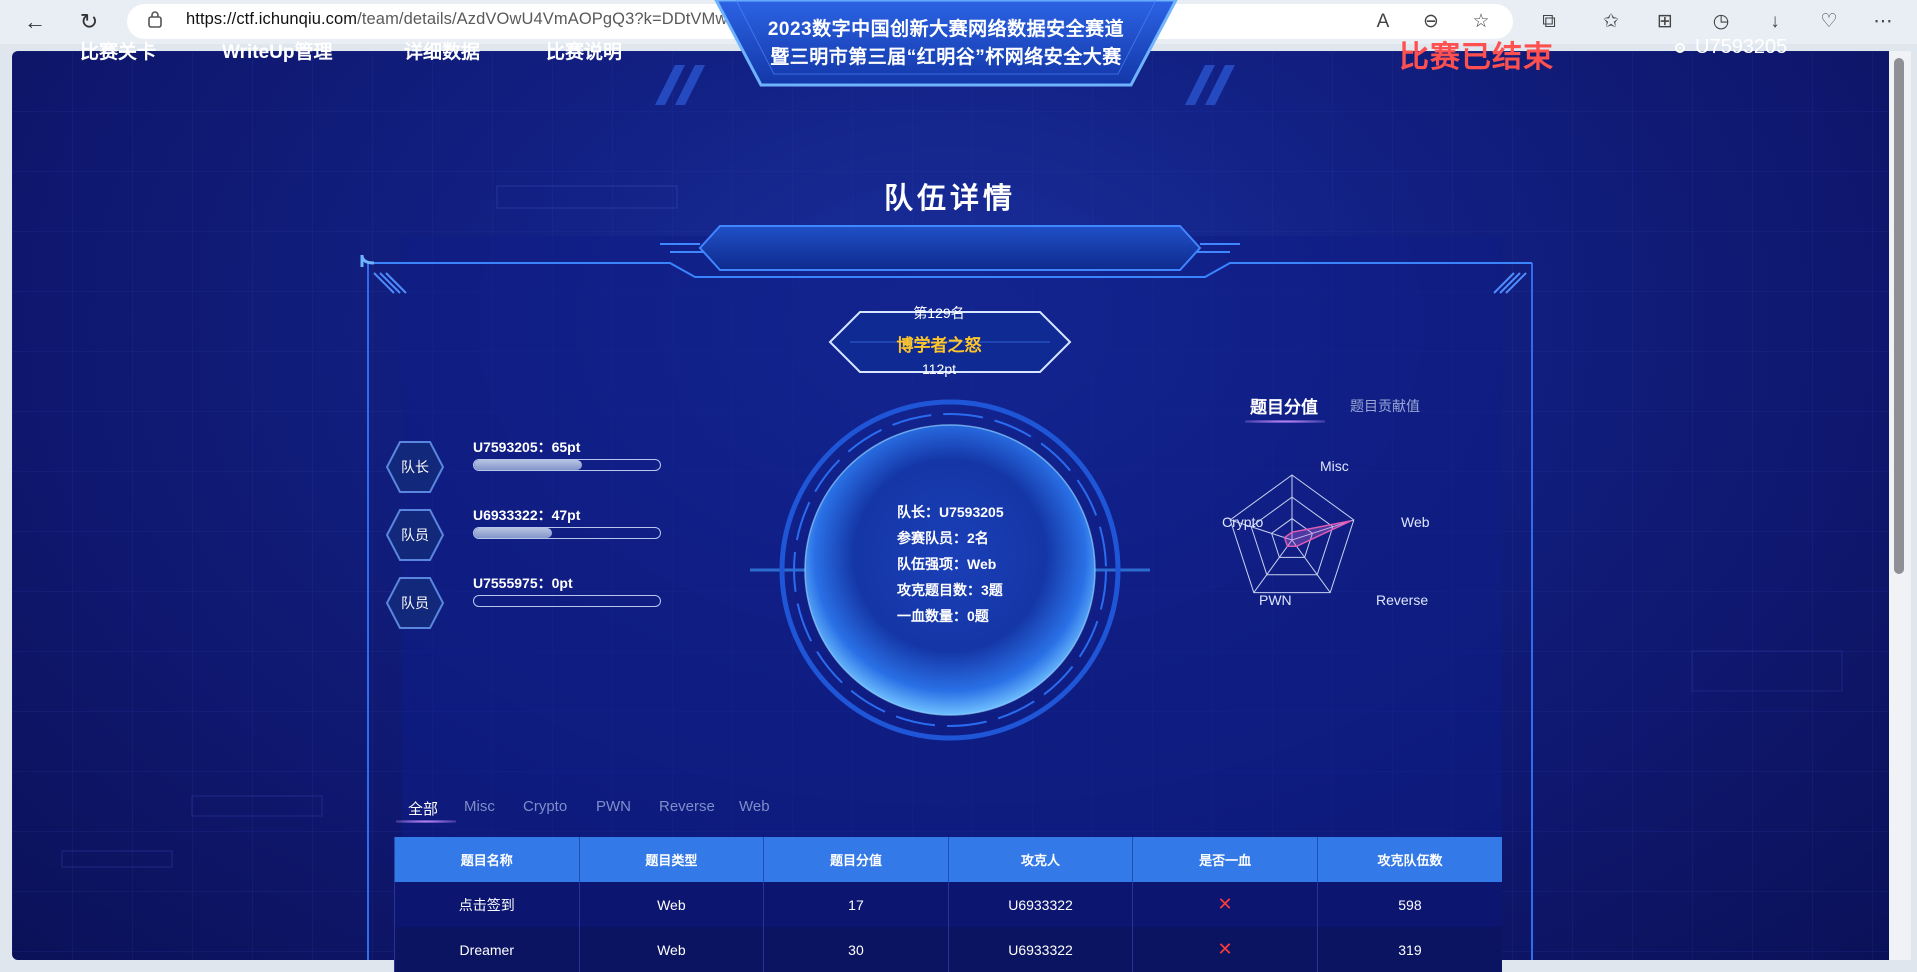 This screenshot has width=1917, height=972. I want to click on filter-active-indicator, so click(426, 821).